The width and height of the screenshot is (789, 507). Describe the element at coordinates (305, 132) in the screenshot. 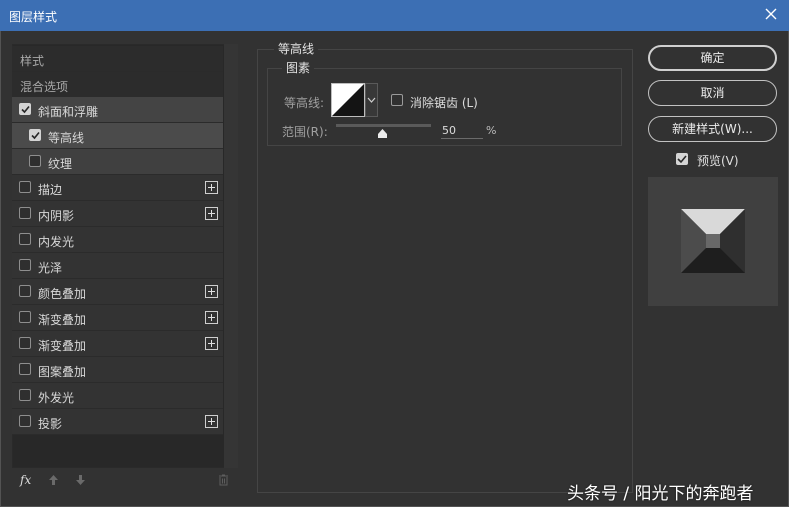

I see `range-label: 范围(R):` at that location.